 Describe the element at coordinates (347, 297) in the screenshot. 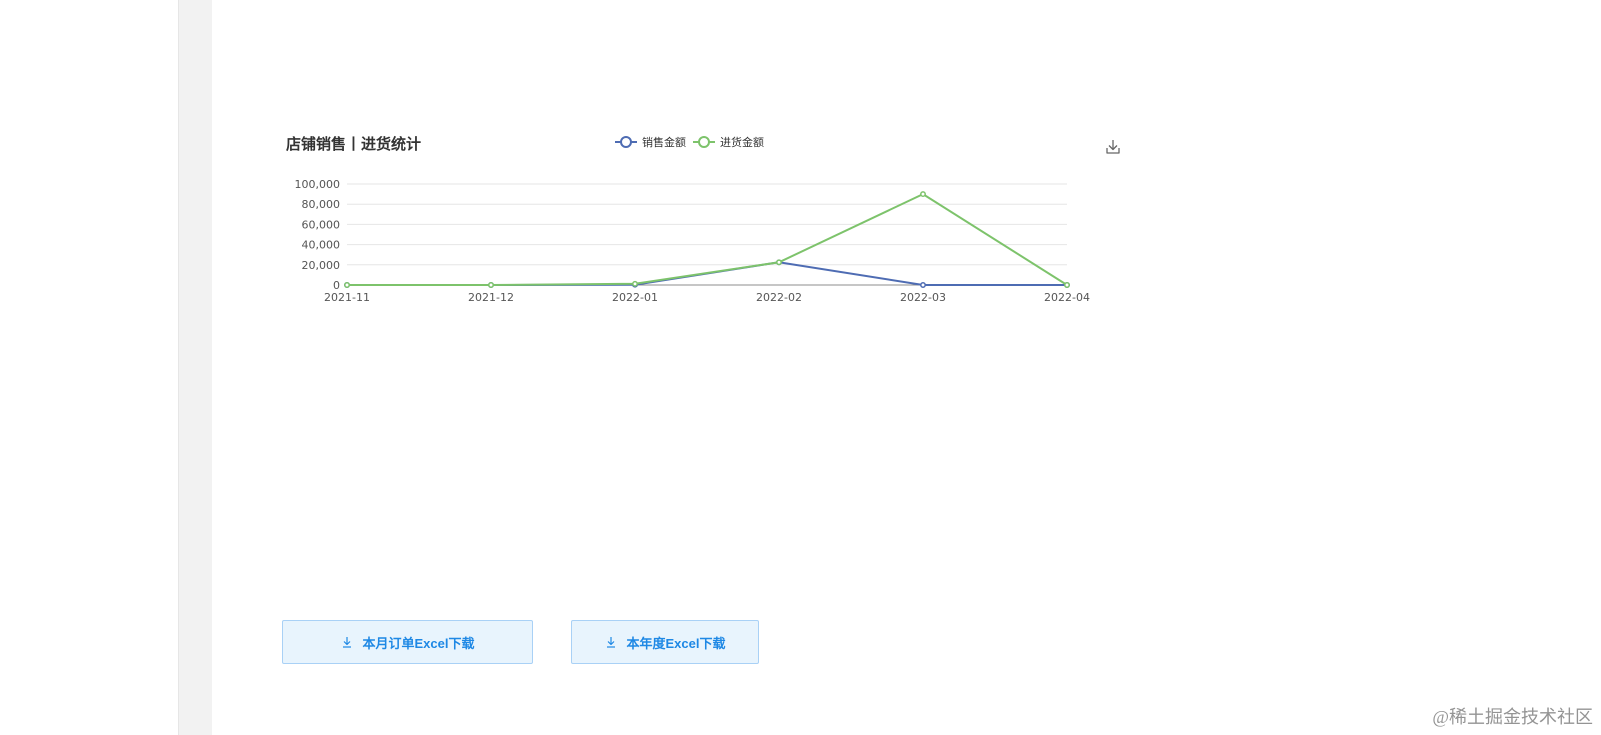

I see `x-tick-label: 2021-11` at that location.